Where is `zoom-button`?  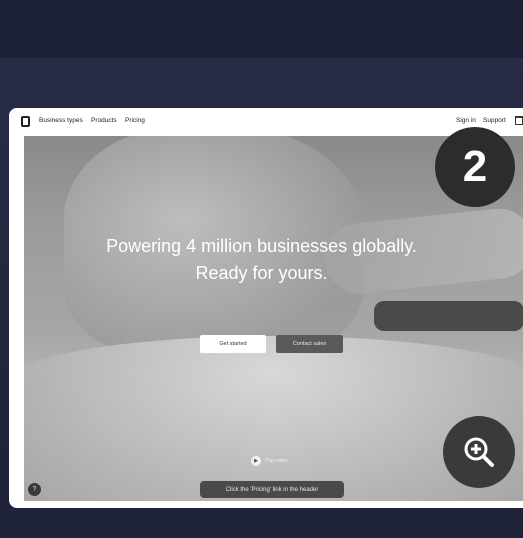
zoom-button is located at coordinates (479, 452).